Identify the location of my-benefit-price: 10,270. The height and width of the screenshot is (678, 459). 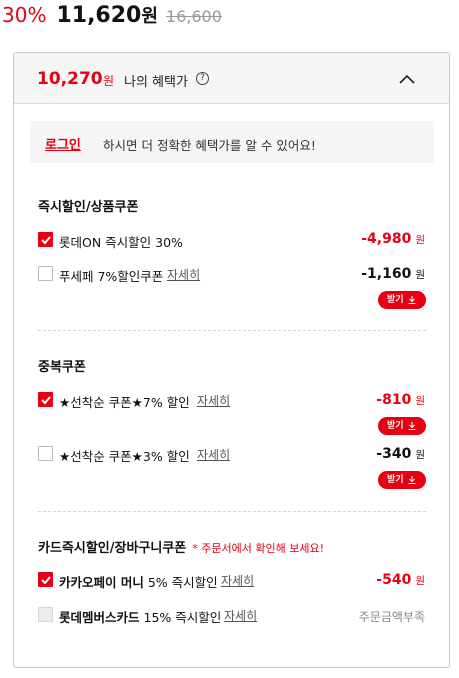
(70, 79).